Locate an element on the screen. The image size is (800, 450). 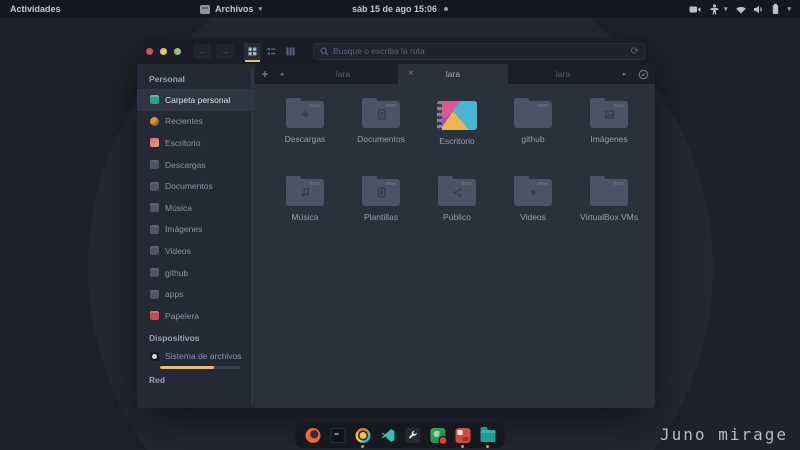
sidebar-item-recientes: Recientes is located at coordinates (196, 122).